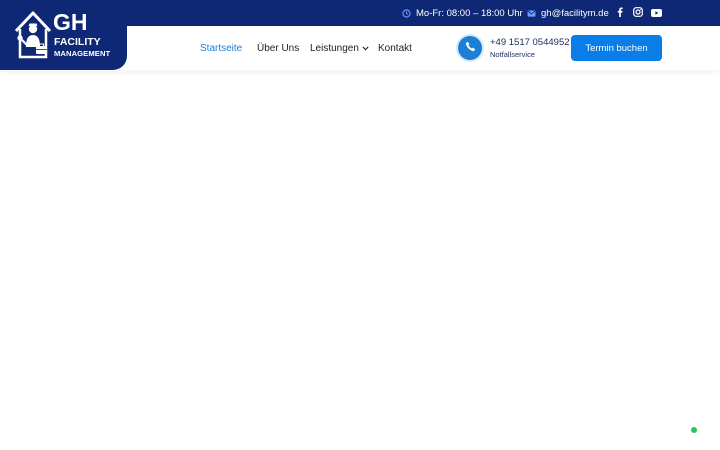 Image resolution: width=720 pixels, height=450 pixels. I want to click on opening-hours: Mo-Fr: 08:00 – 18:00 Uhr, so click(462, 13).